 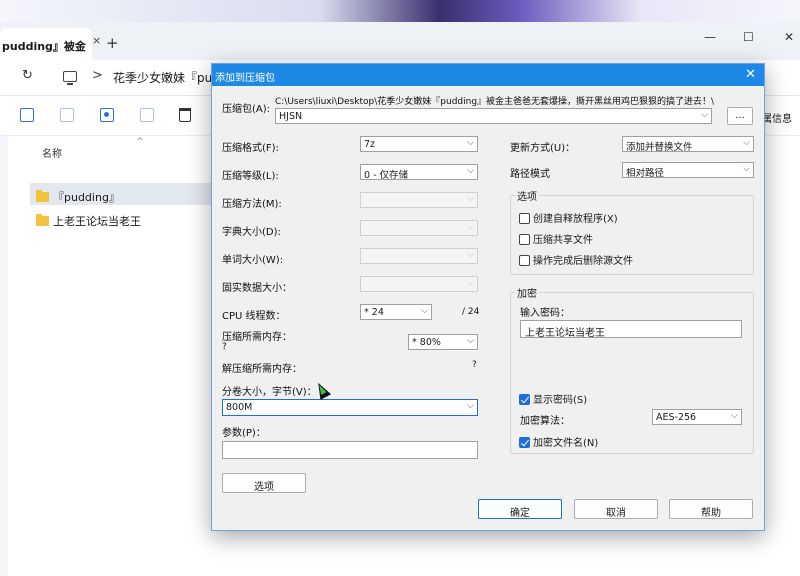 I want to click on path-mode-select: 相对路径 ⌵, so click(x=688, y=170).